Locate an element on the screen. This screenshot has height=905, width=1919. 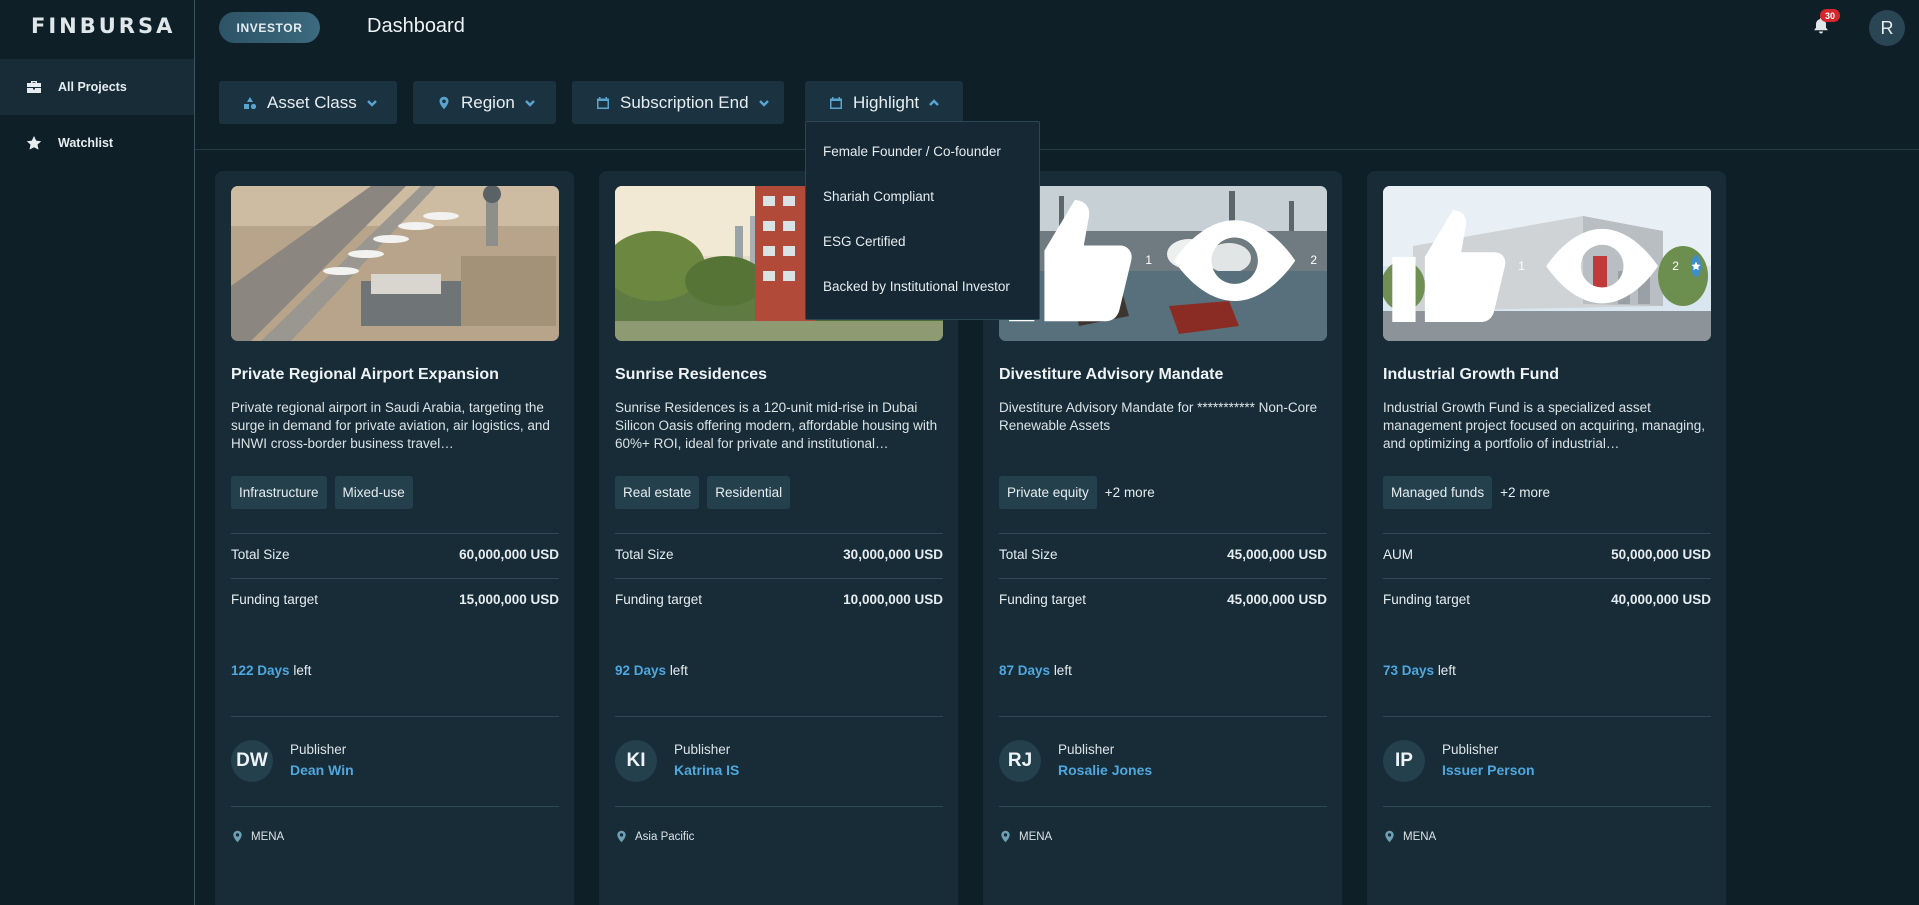
funding-target-value: 45,000,000 USD is located at coordinates (1277, 599).